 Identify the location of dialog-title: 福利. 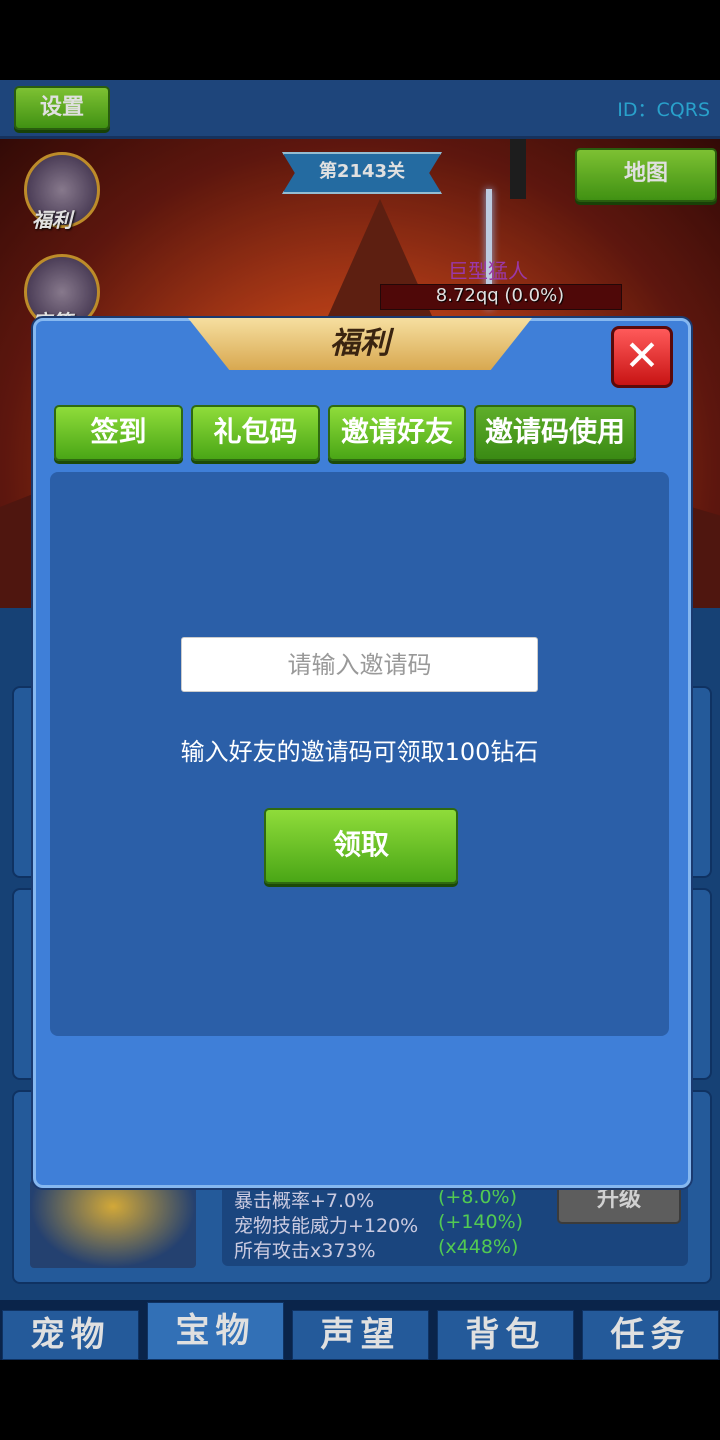
(360, 343).